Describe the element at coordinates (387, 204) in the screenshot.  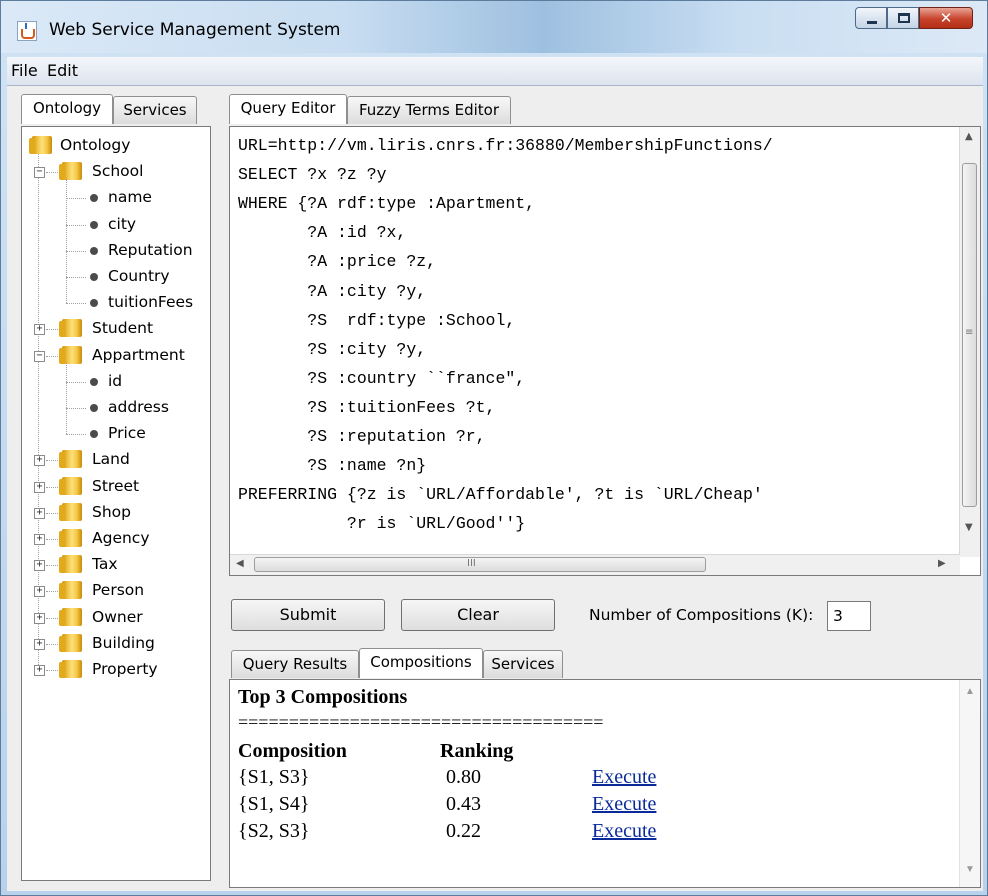
I see `query-line: WHERE {?A rdf:type :Apartment,` at that location.